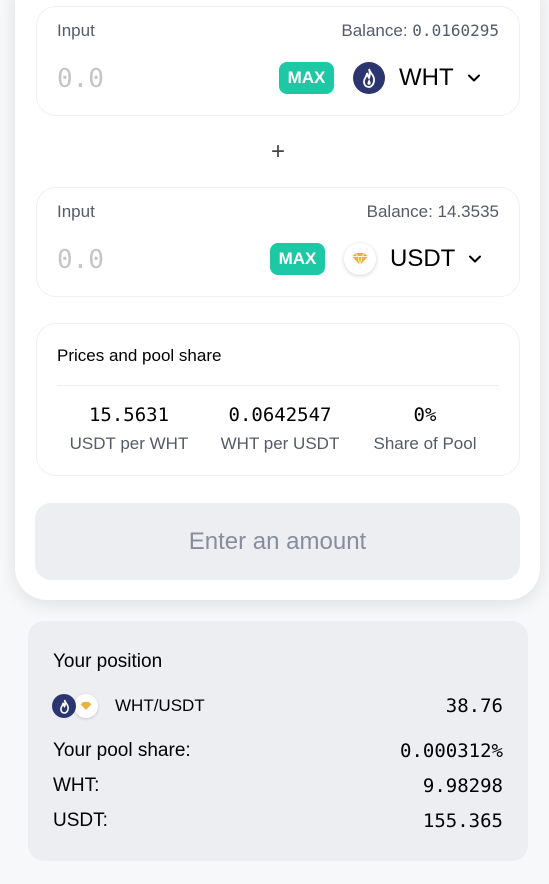  What do you see at coordinates (423, 258) in the screenshot?
I see `token-symbol: USDT` at bounding box center [423, 258].